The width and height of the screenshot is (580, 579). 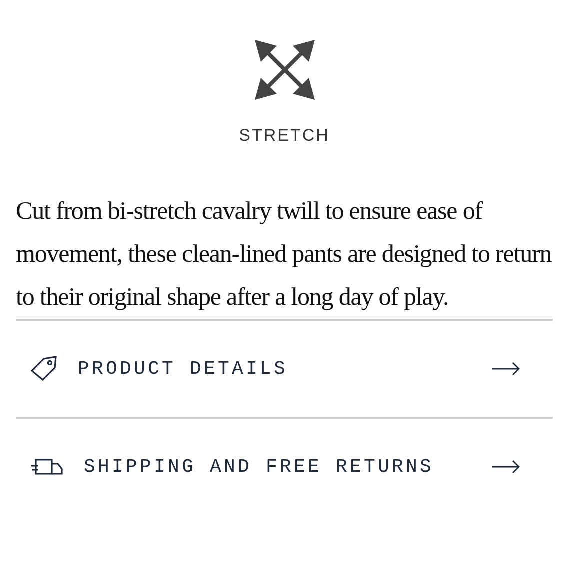 I want to click on feature-label: STRETCH, so click(x=284, y=136).